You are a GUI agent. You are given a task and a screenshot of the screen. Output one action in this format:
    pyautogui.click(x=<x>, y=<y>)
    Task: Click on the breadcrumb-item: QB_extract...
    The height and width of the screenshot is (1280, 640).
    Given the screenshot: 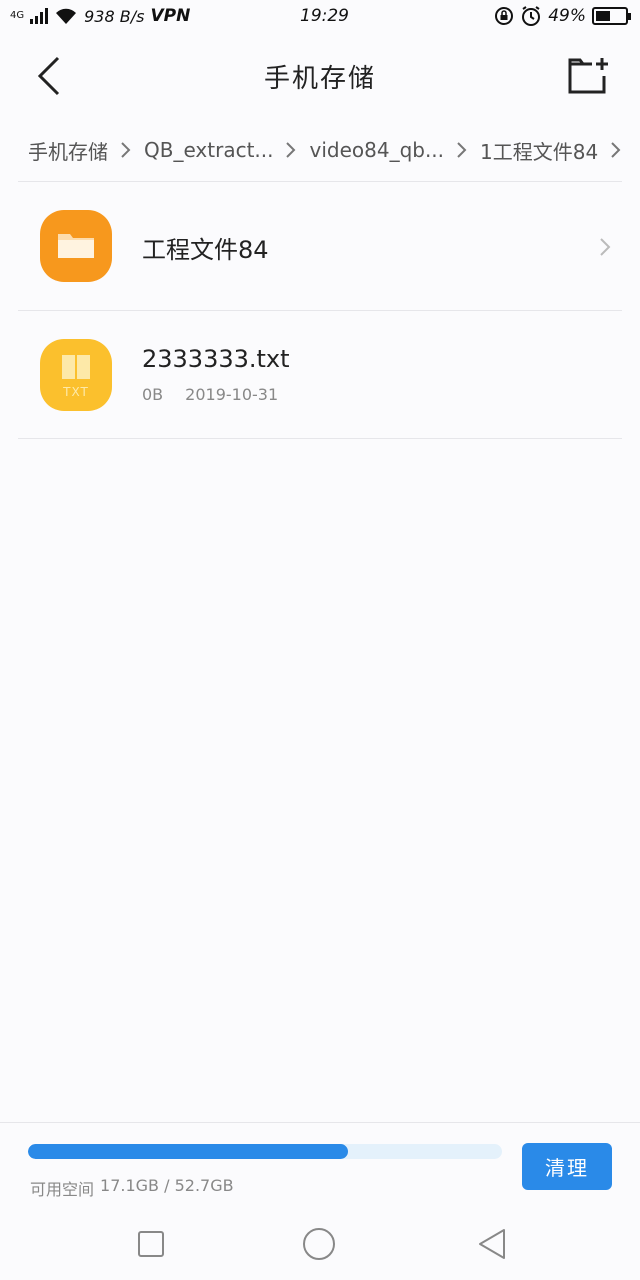 What is the action you would take?
    pyautogui.click(x=208, y=150)
    